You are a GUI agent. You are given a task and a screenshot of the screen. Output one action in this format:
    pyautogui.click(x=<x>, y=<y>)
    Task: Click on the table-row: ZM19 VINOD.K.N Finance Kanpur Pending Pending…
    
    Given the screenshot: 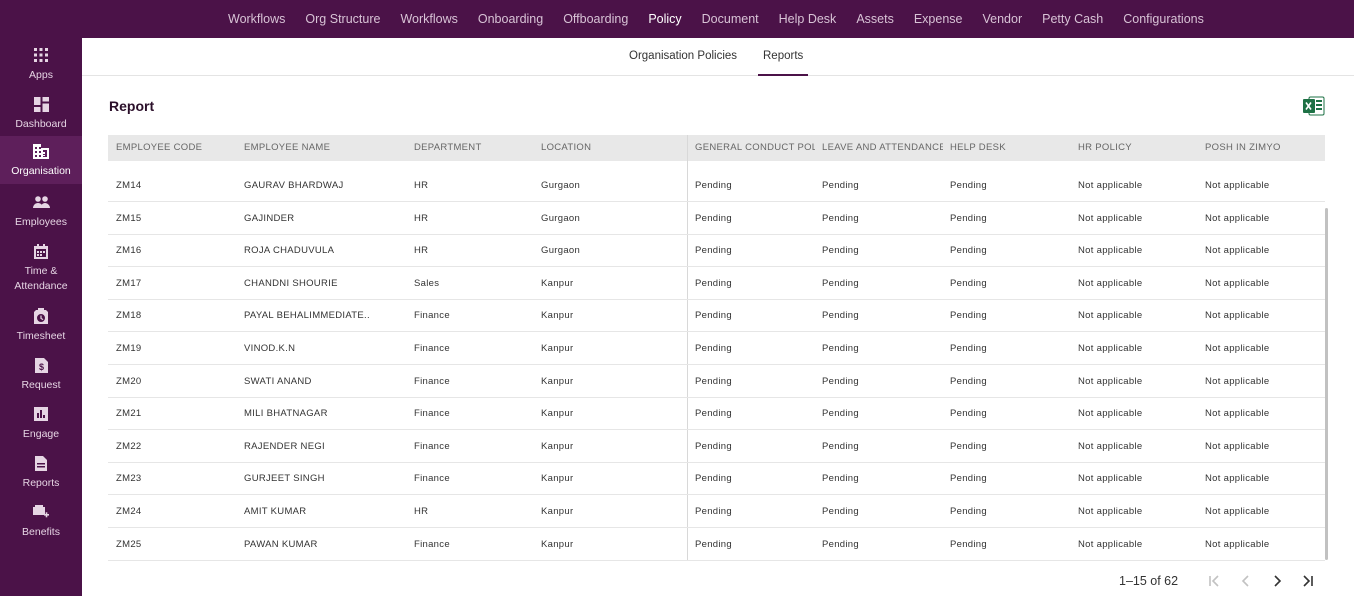 What is the action you would take?
    pyautogui.click(x=716, y=349)
    